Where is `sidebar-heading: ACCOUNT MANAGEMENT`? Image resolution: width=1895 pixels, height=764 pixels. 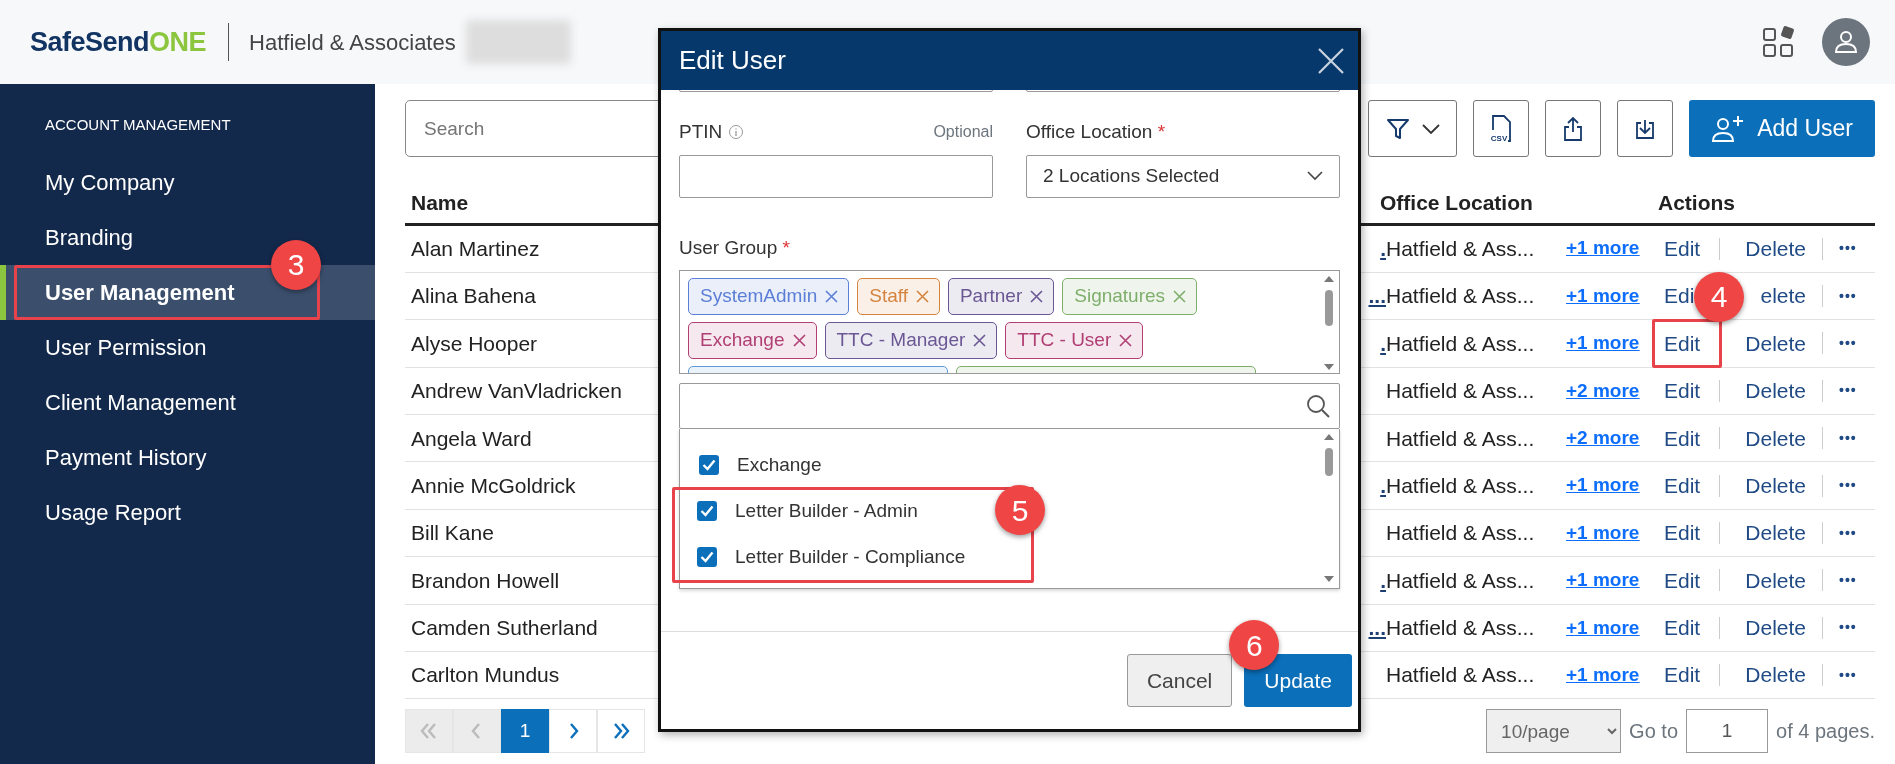 sidebar-heading: ACCOUNT MANAGEMENT is located at coordinates (138, 125).